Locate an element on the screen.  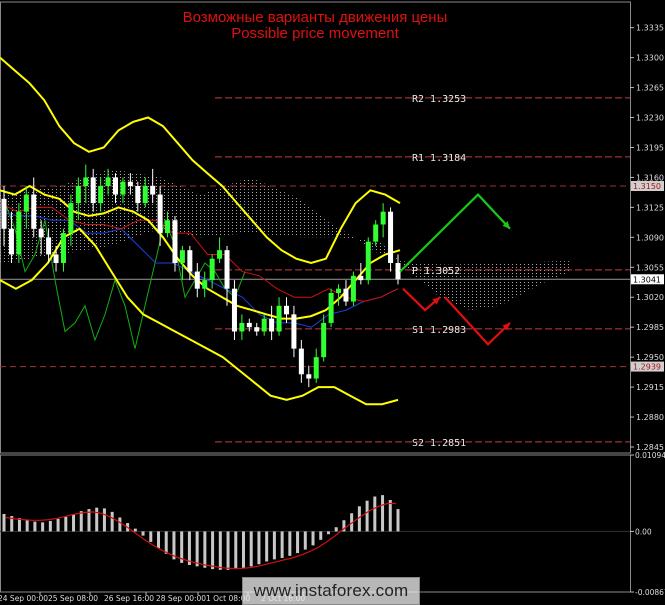
time-tick-label: 26 Sep 16:00 is located at coordinates (129, 598).